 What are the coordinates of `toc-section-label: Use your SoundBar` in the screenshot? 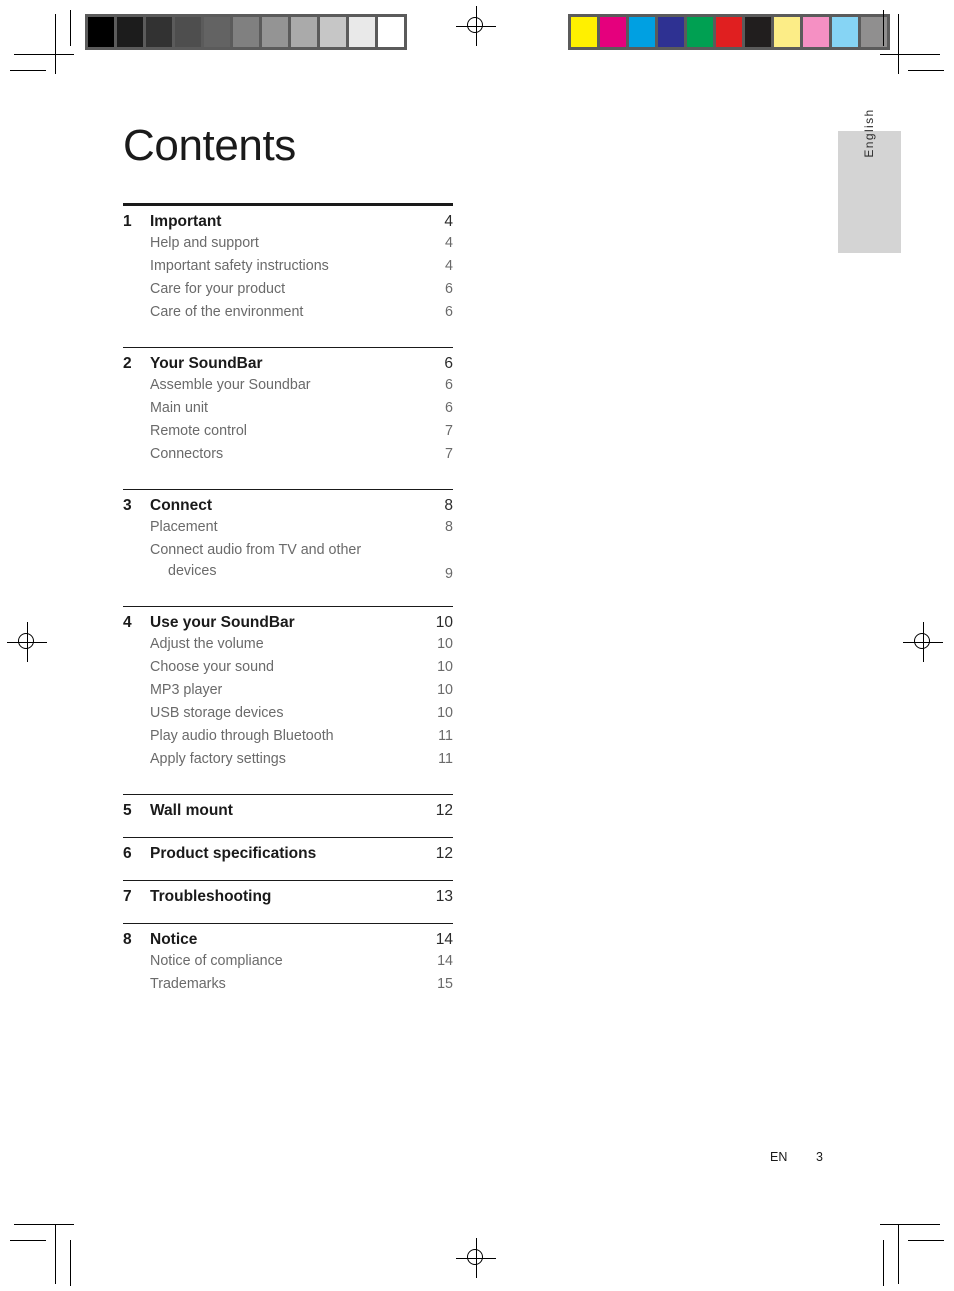 It's located at (222, 623).